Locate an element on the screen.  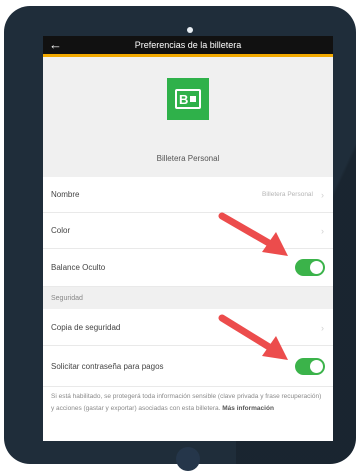
section-seguridad: Seguridad is located at coordinates (188, 298).